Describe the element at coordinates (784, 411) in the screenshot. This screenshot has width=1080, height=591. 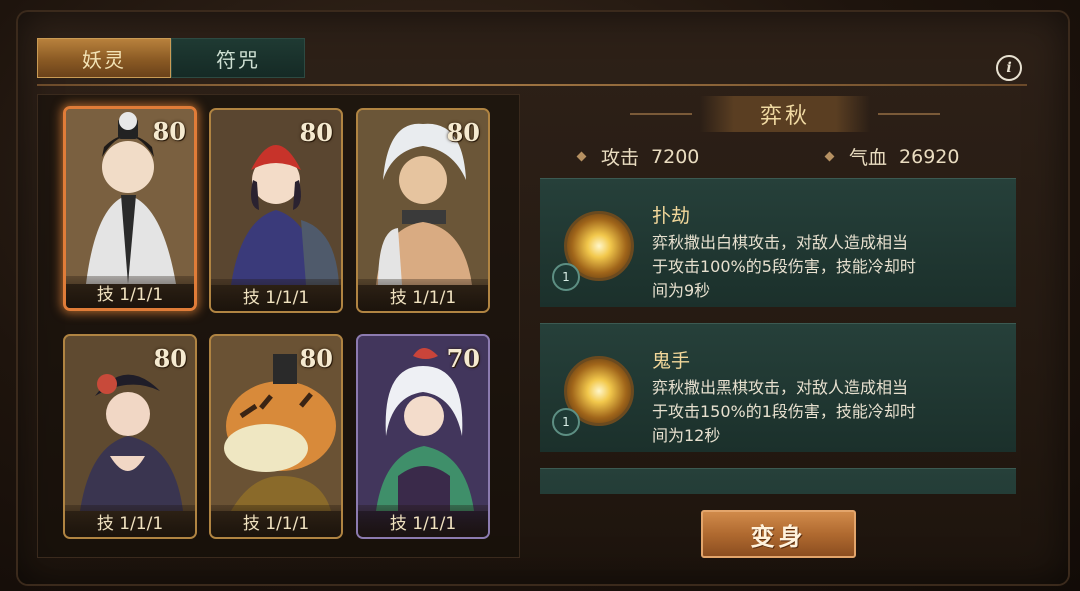
I see `skill-description: 弈秋撒出黑棋攻击，对敌人造成相当于攻击150%的1段伤害，技能冷却时间为12秒` at that location.